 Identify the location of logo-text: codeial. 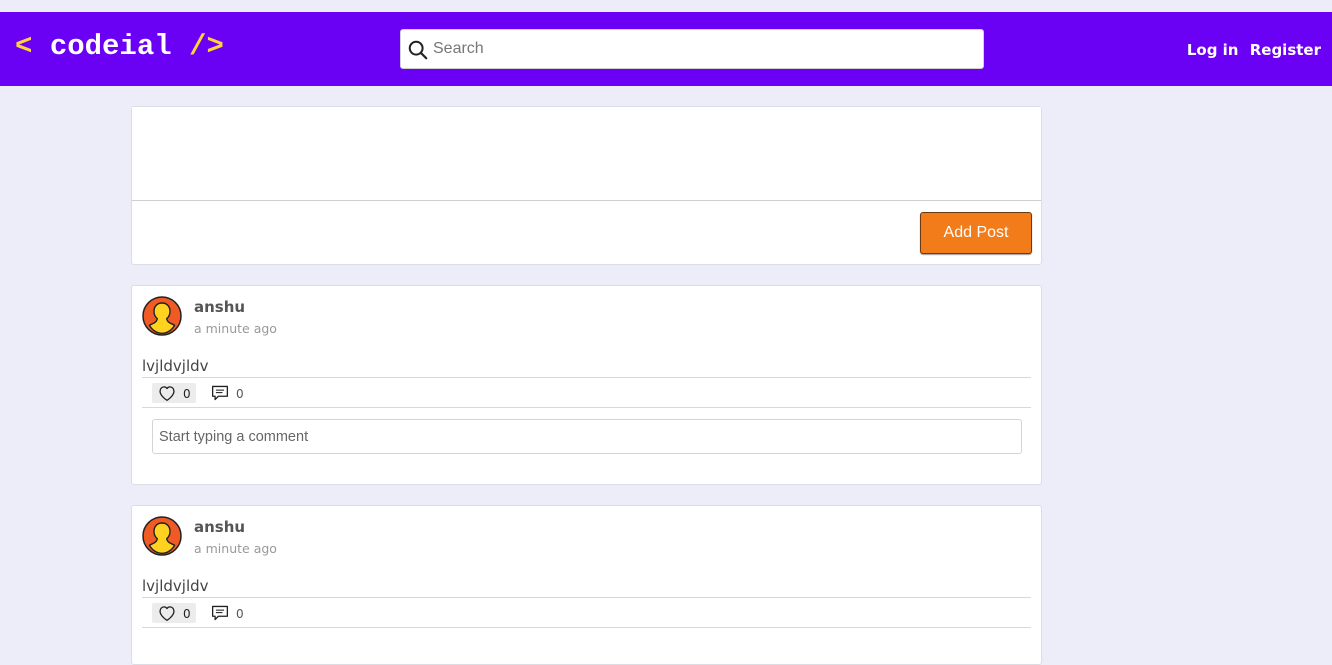
(110, 46).